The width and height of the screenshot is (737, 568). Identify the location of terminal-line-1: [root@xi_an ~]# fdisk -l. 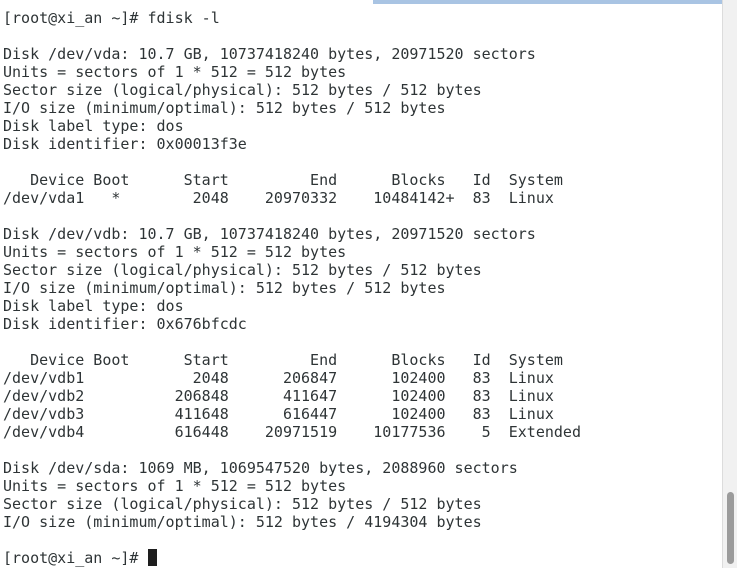
(111, 18).